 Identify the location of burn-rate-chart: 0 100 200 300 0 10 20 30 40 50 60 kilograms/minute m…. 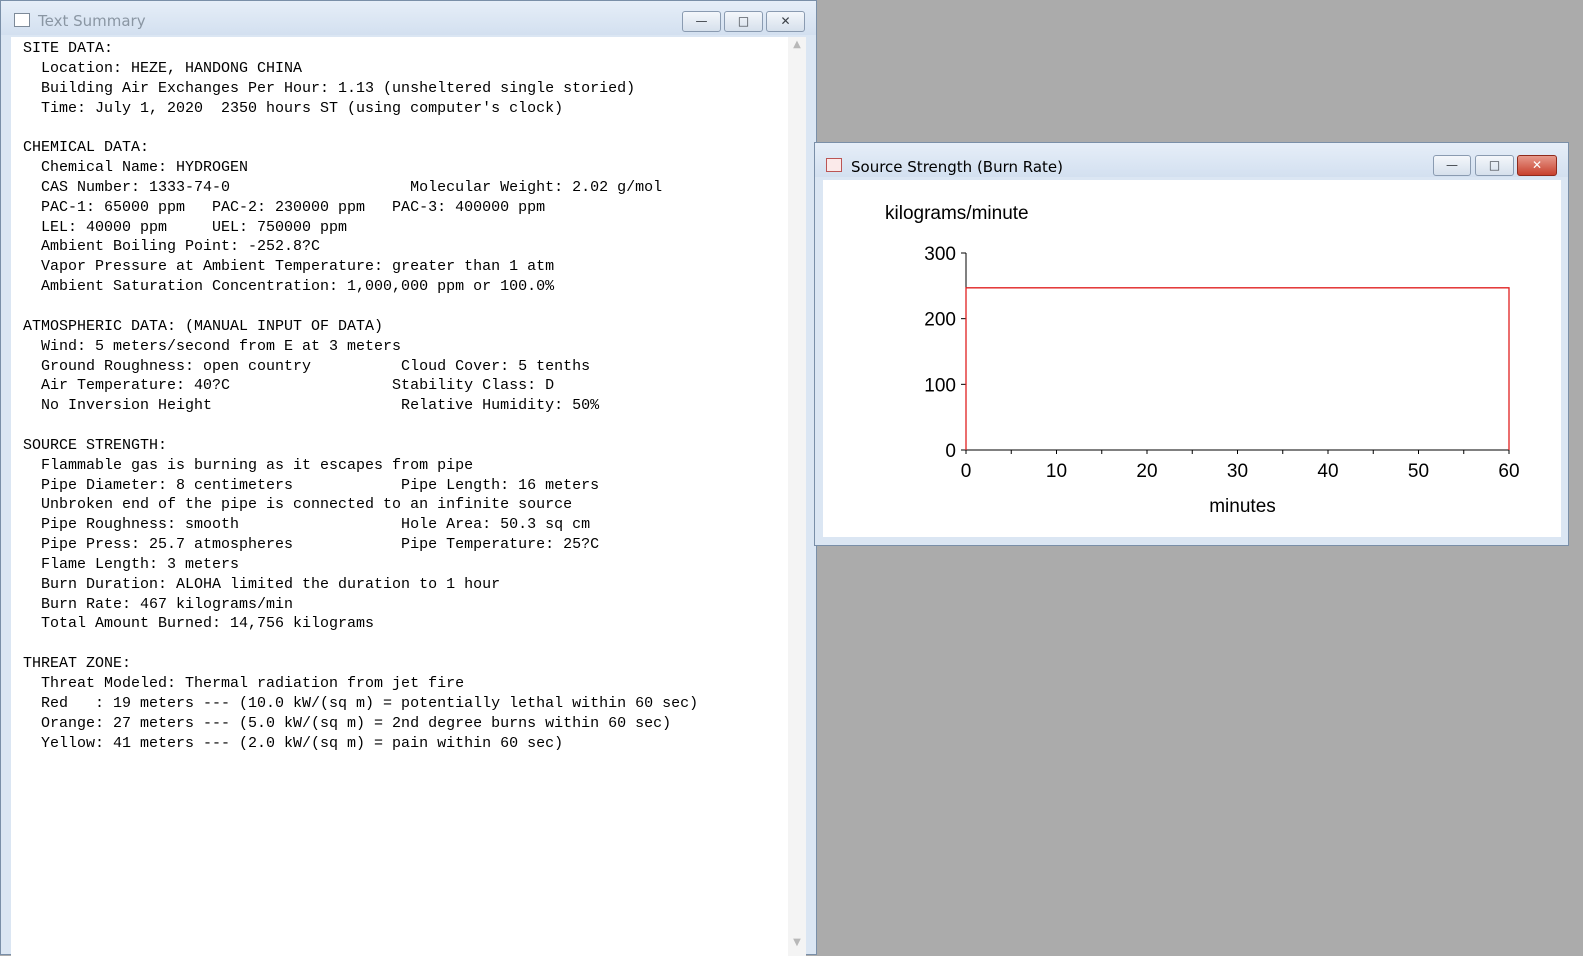
(1202, 360).